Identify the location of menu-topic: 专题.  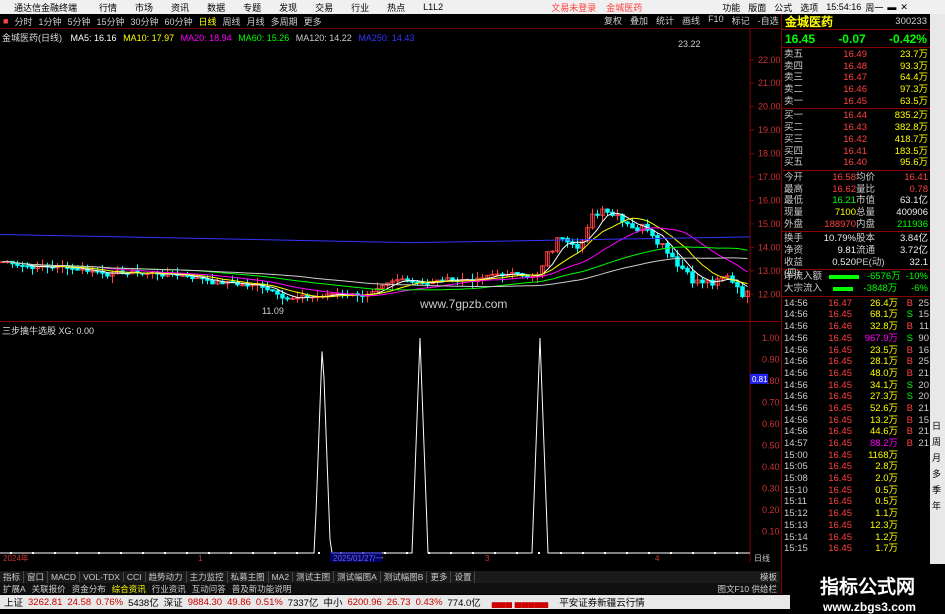
(252, 7).